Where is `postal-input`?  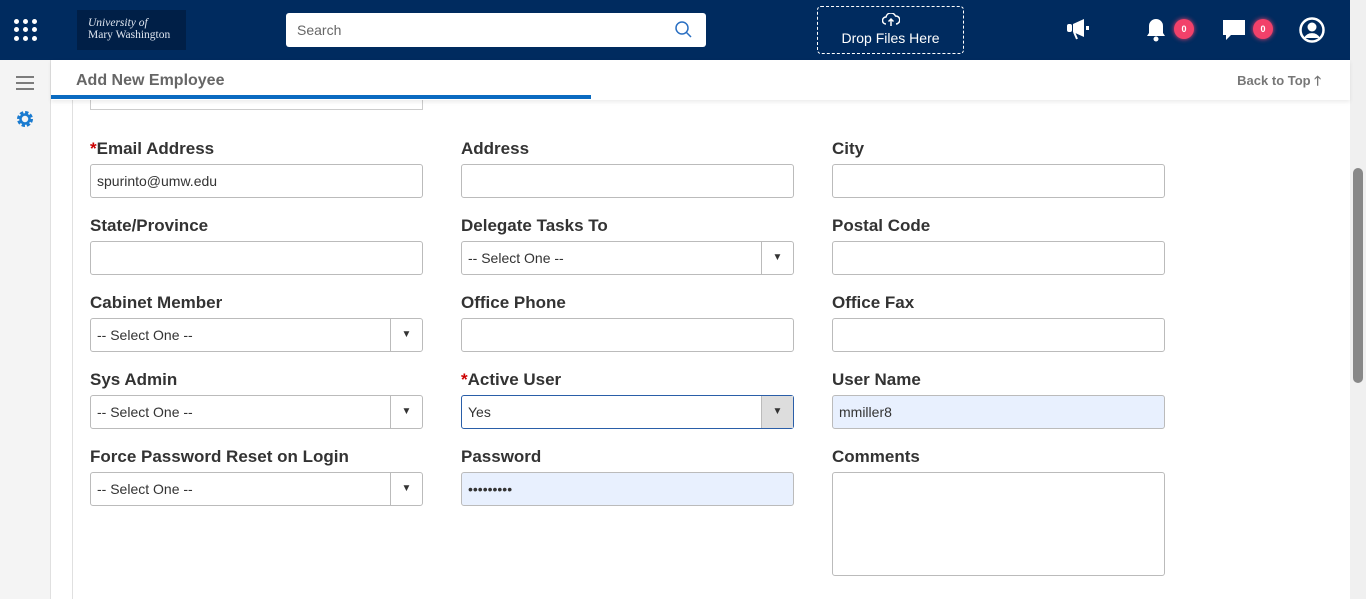 postal-input is located at coordinates (998, 258).